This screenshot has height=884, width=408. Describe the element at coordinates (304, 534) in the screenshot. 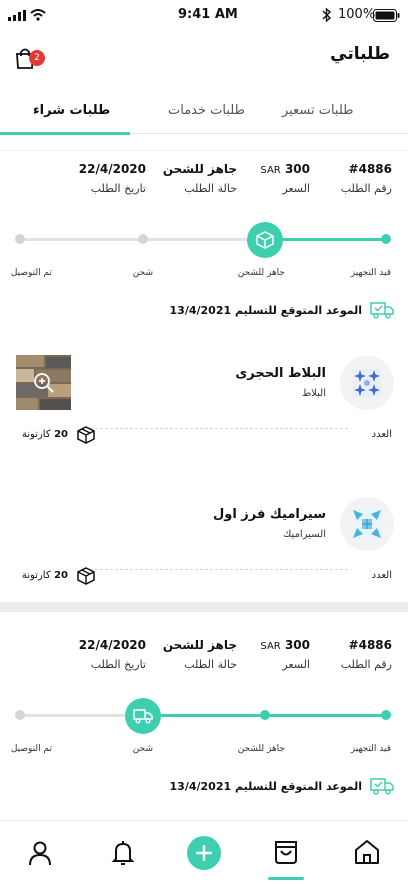

I see `product-category: السيراميك` at that location.